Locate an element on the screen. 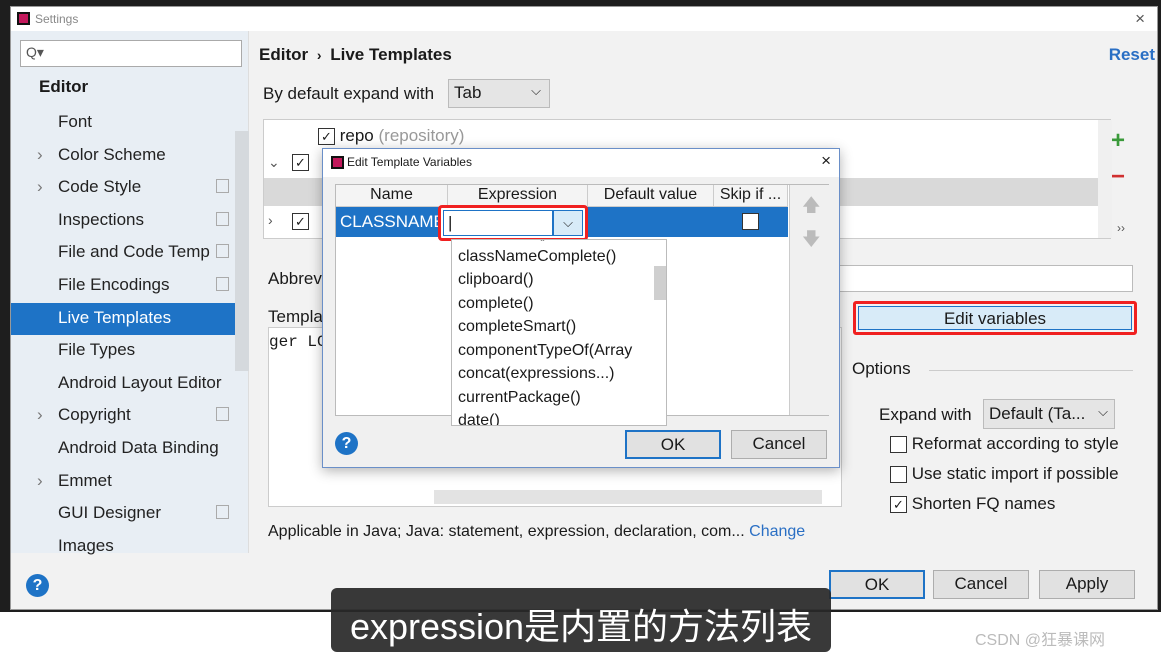  column-header: Name is located at coordinates (392, 196).